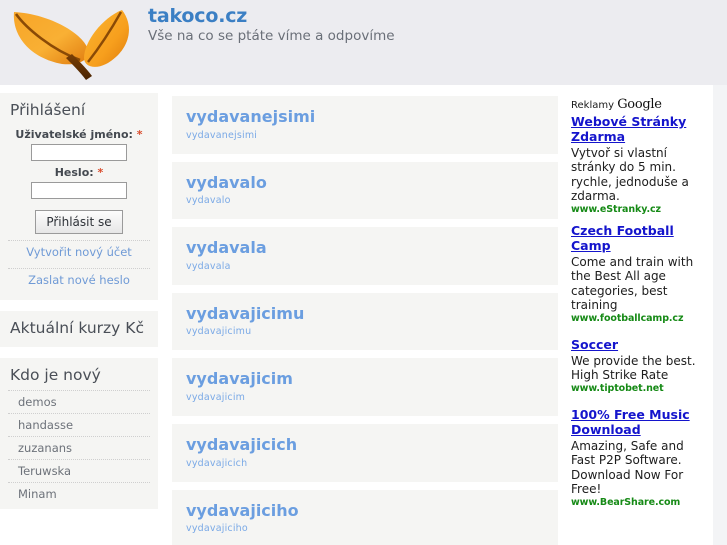 The width and height of the screenshot is (727, 545). I want to click on site-title: takoco.cz, so click(197, 16).